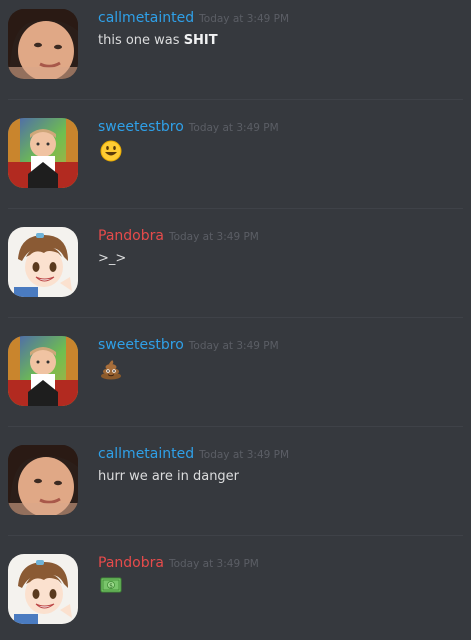  What do you see at coordinates (112, 258) in the screenshot?
I see `message-text: >_>` at bounding box center [112, 258].